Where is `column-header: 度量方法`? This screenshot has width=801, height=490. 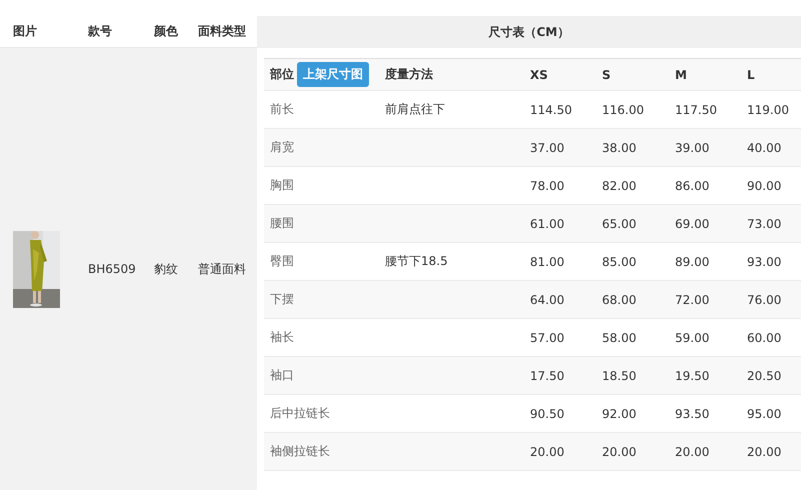
column-header: 度量方法 is located at coordinates (409, 74).